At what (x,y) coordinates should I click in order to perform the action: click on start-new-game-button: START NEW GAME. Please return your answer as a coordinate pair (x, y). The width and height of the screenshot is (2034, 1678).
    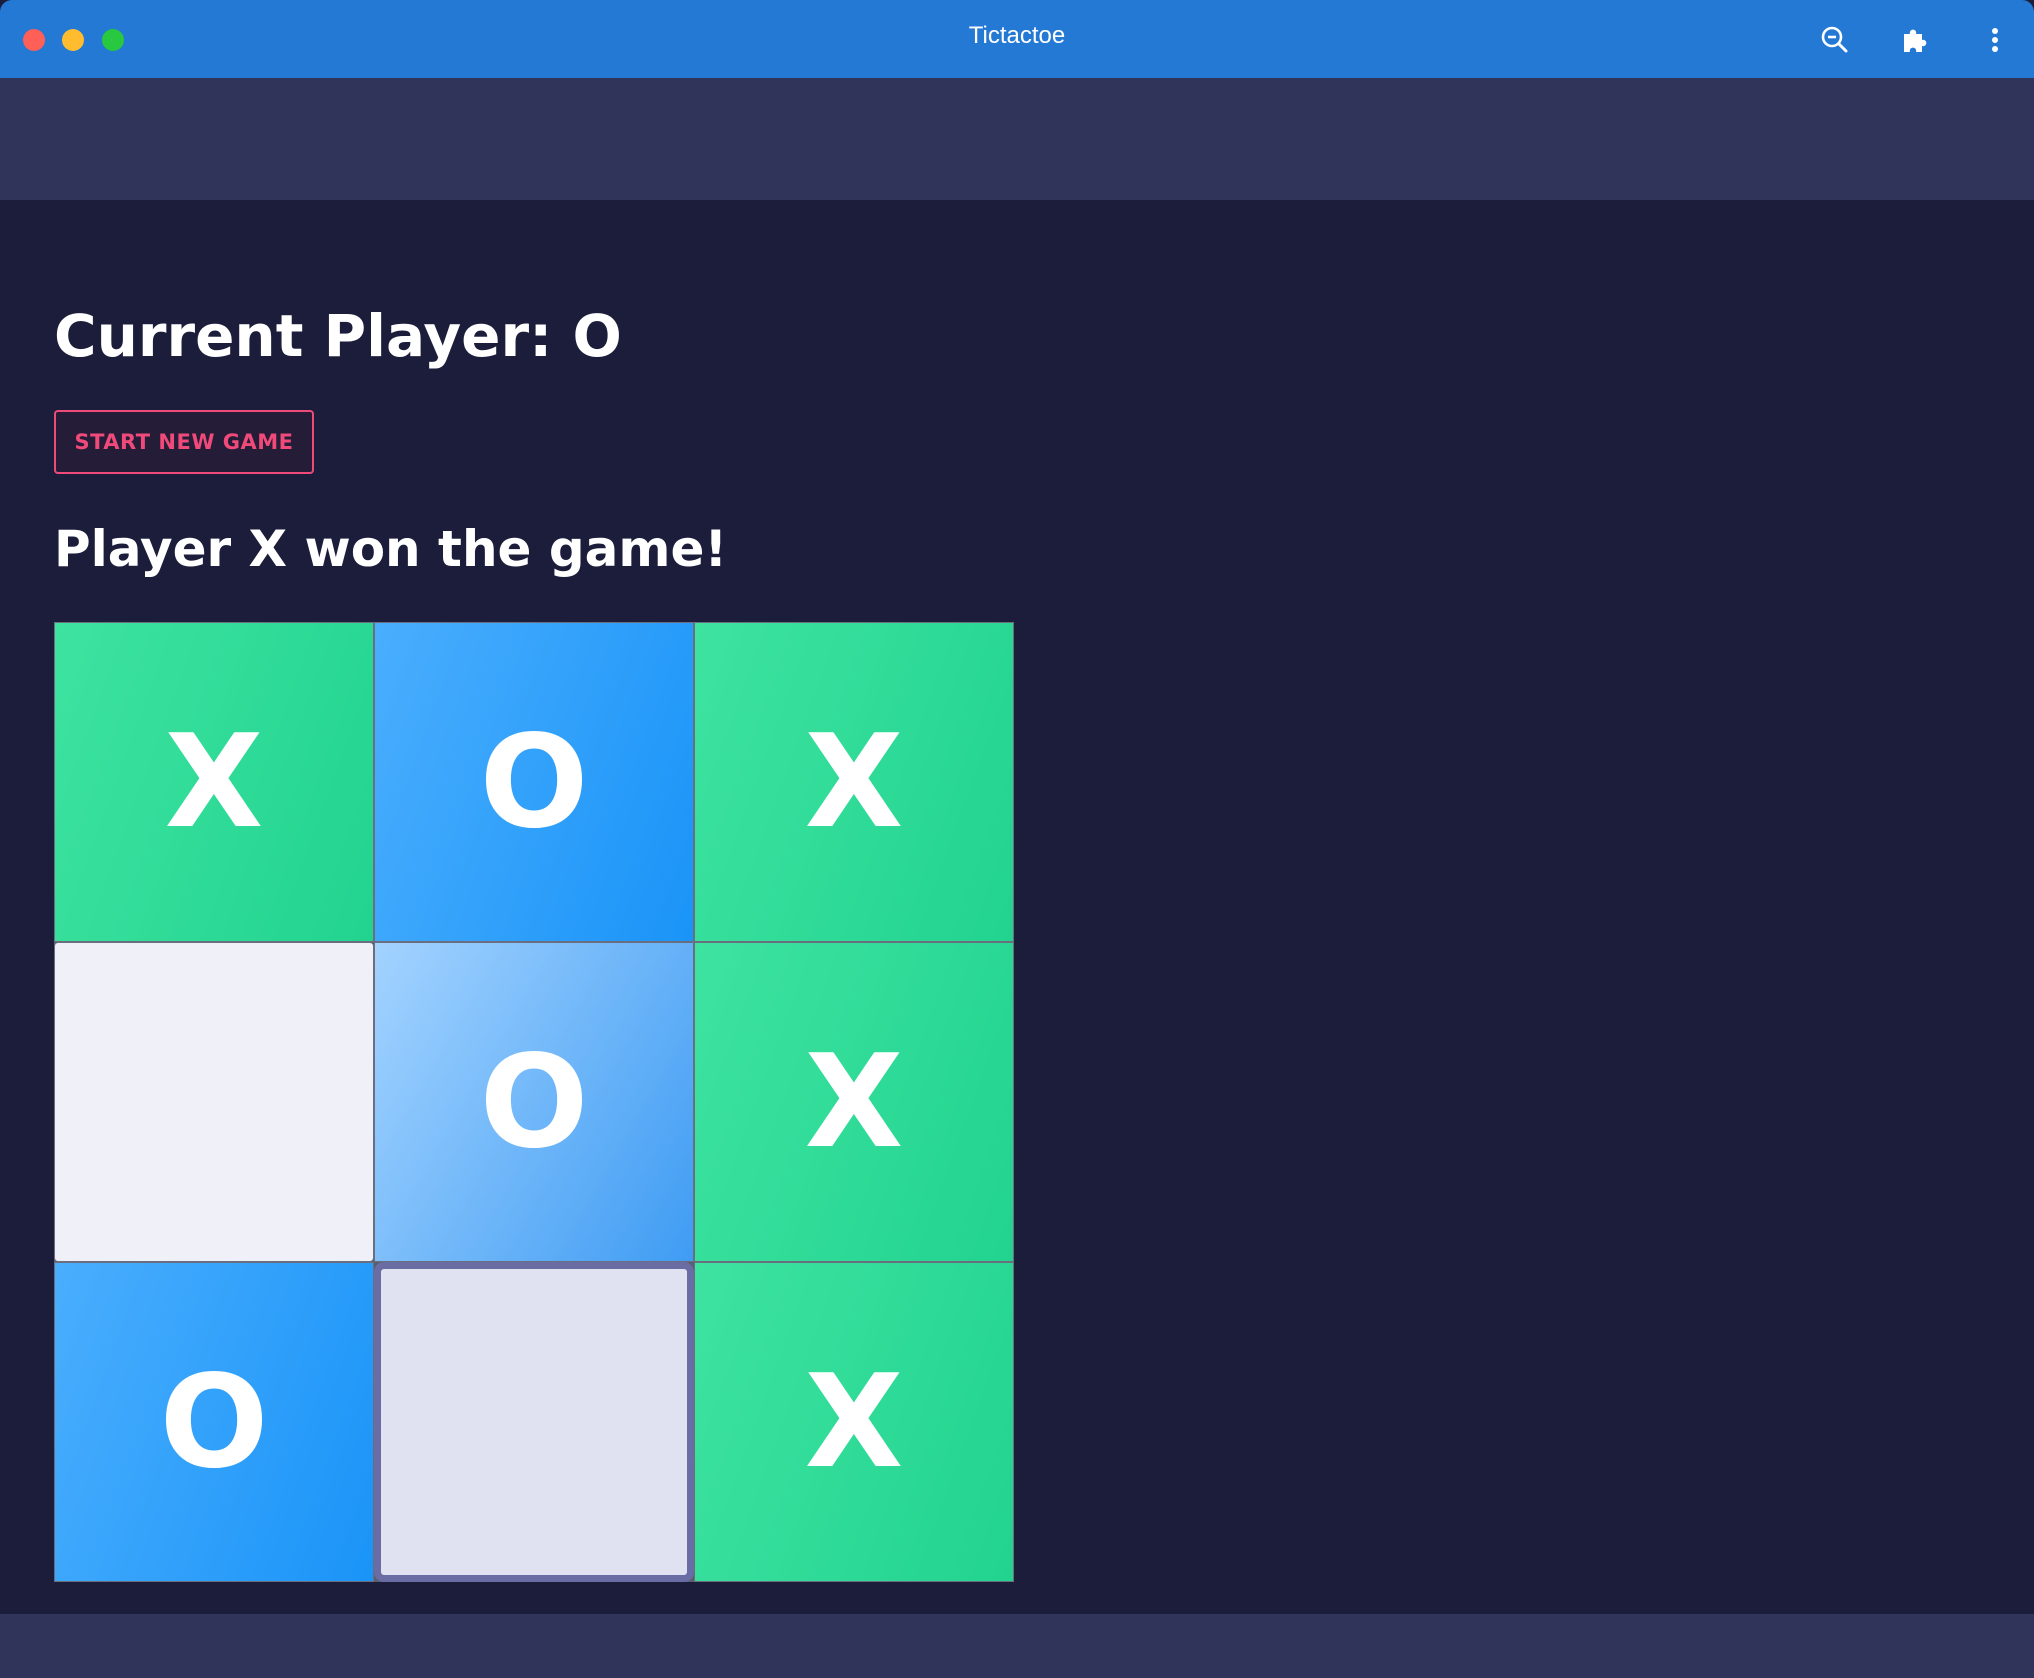
    Looking at the image, I should click on (184, 442).